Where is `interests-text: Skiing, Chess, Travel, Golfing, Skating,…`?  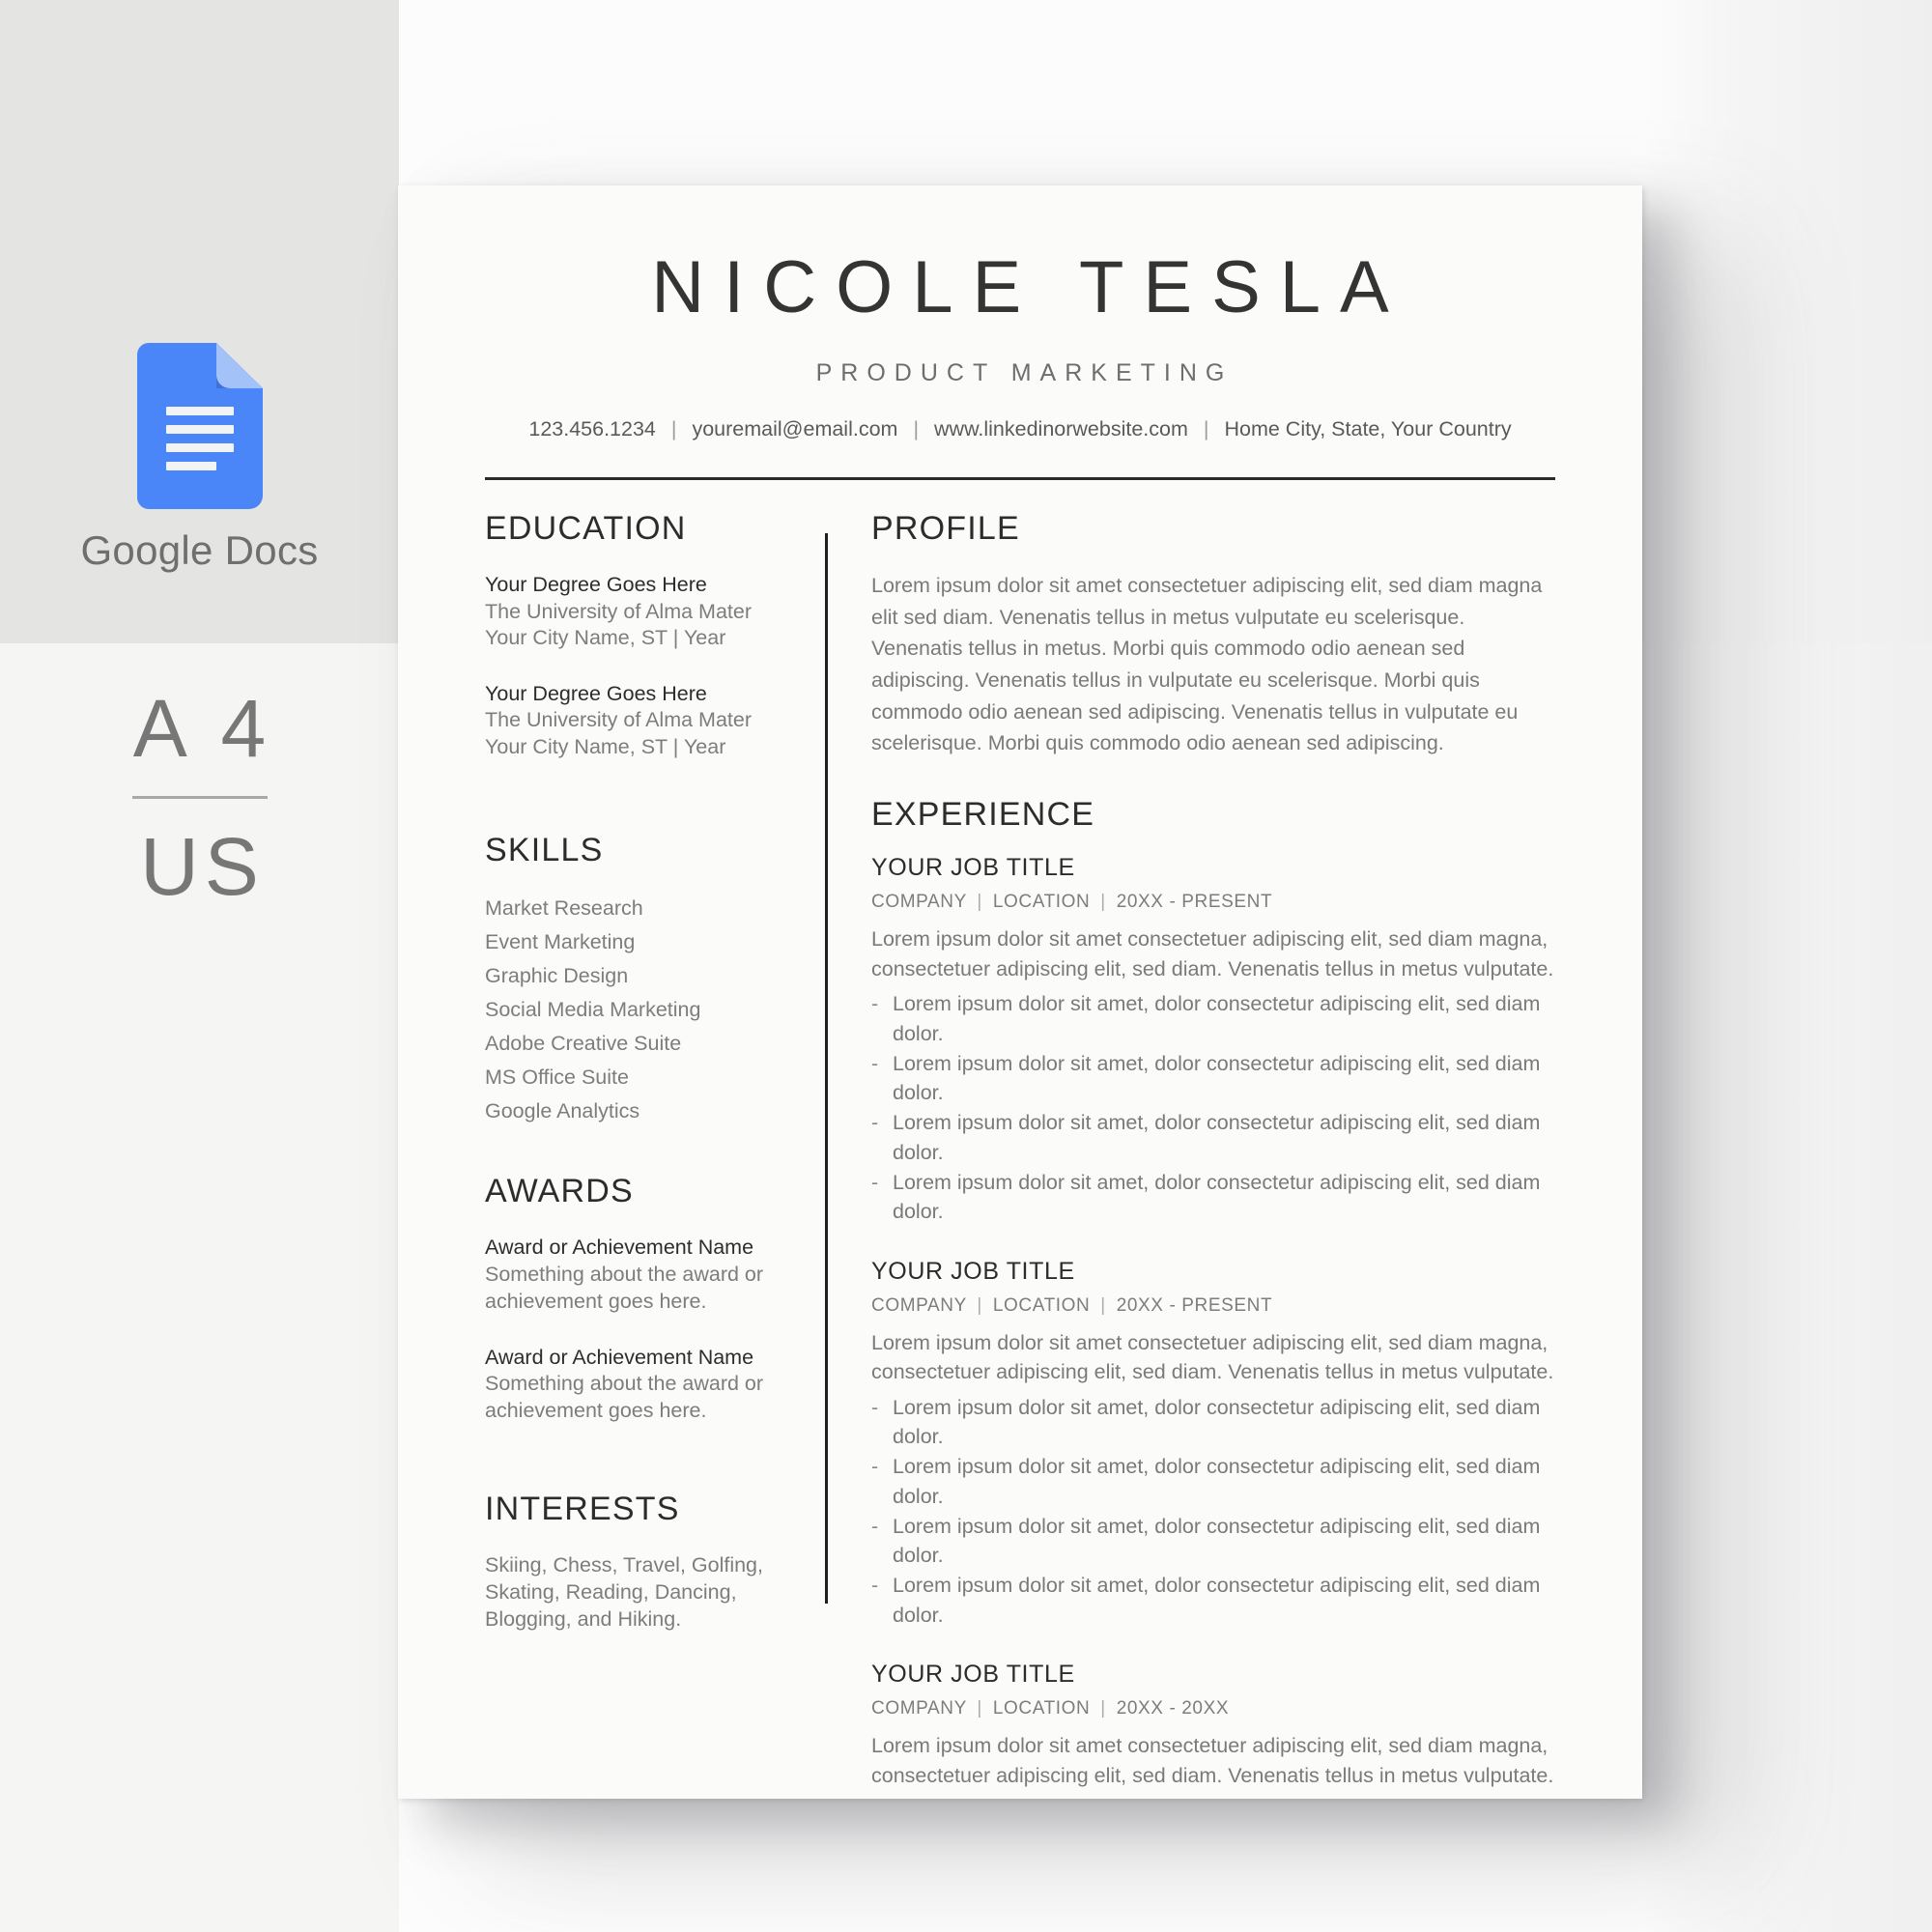
interests-text: Skiing, Chess, Travel, Golfing, Skating,… is located at coordinates (624, 1591).